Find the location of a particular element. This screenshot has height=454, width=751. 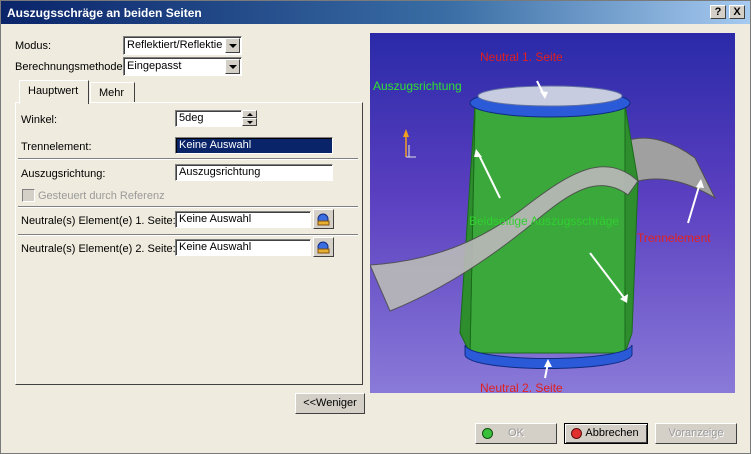

top-face is located at coordinates (550, 96).